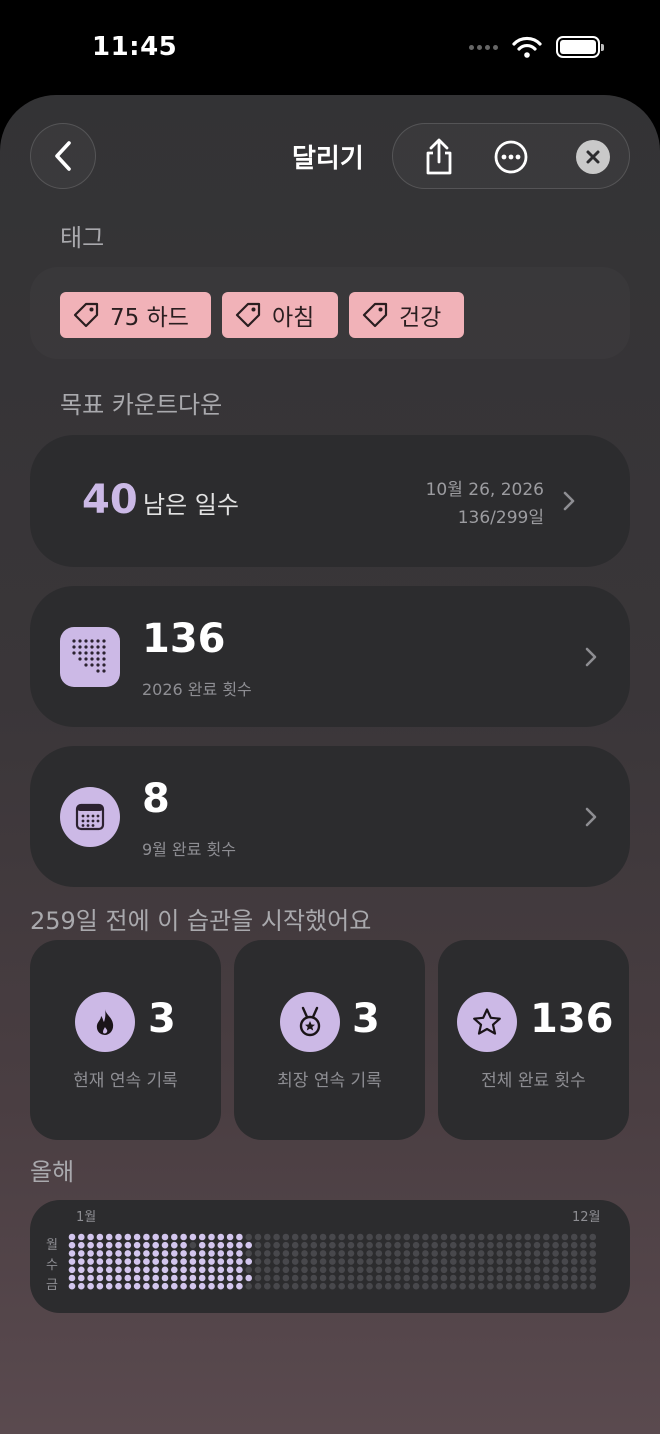 The height and width of the screenshot is (1434, 660). I want to click on tag-label: 건강, so click(420, 318).